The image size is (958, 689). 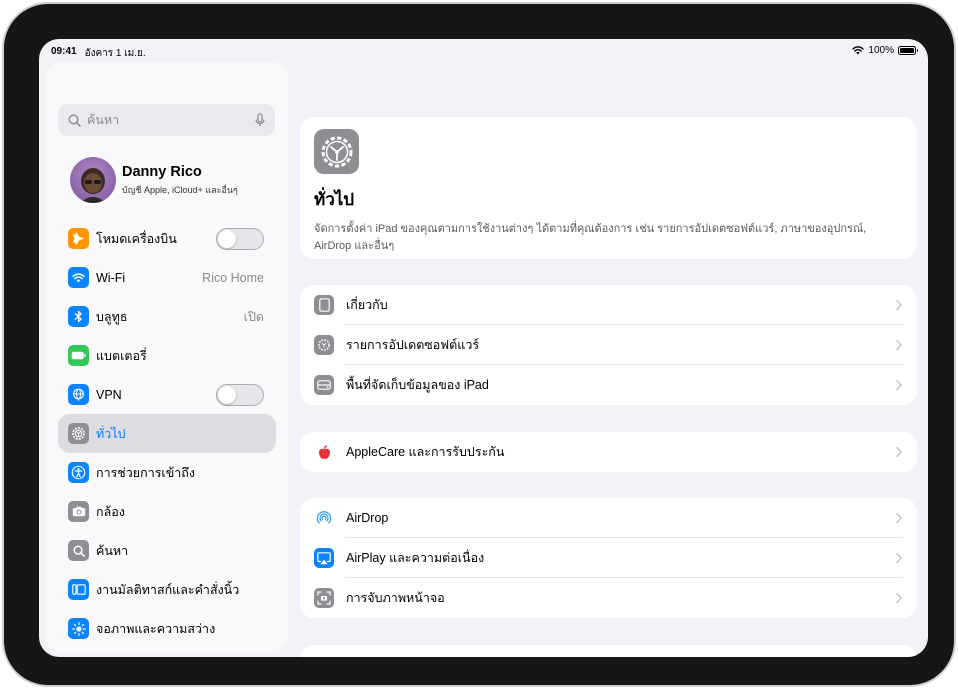 What do you see at coordinates (240, 394) in the screenshot?
I see `vpn-toggle` at bounding box center [240, 394].